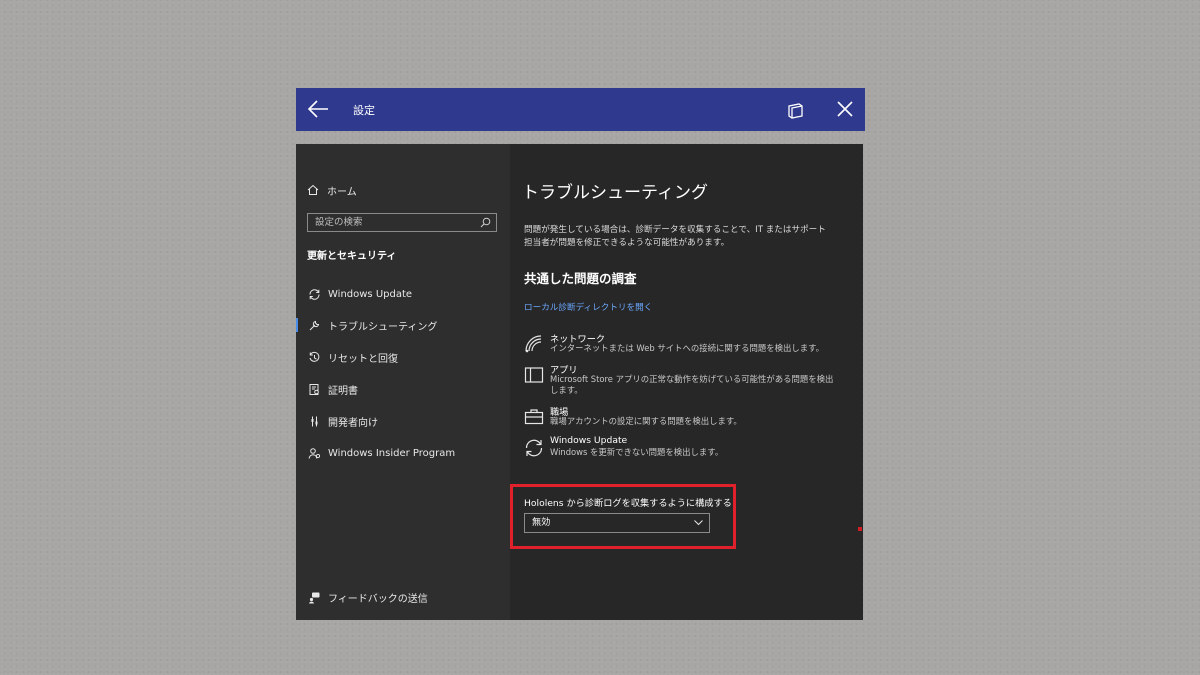 The width and height of the screenshot is (1200, 675). Describe the element at coordinates (314, 356) in the screenshot. I see `history-icon` at that location.